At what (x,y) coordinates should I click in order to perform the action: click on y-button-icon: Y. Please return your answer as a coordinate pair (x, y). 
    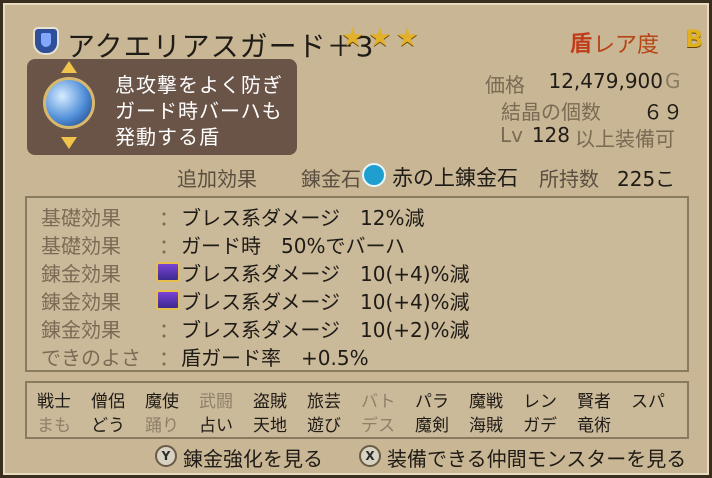
    Looking at the image, I should click on (166, 456).